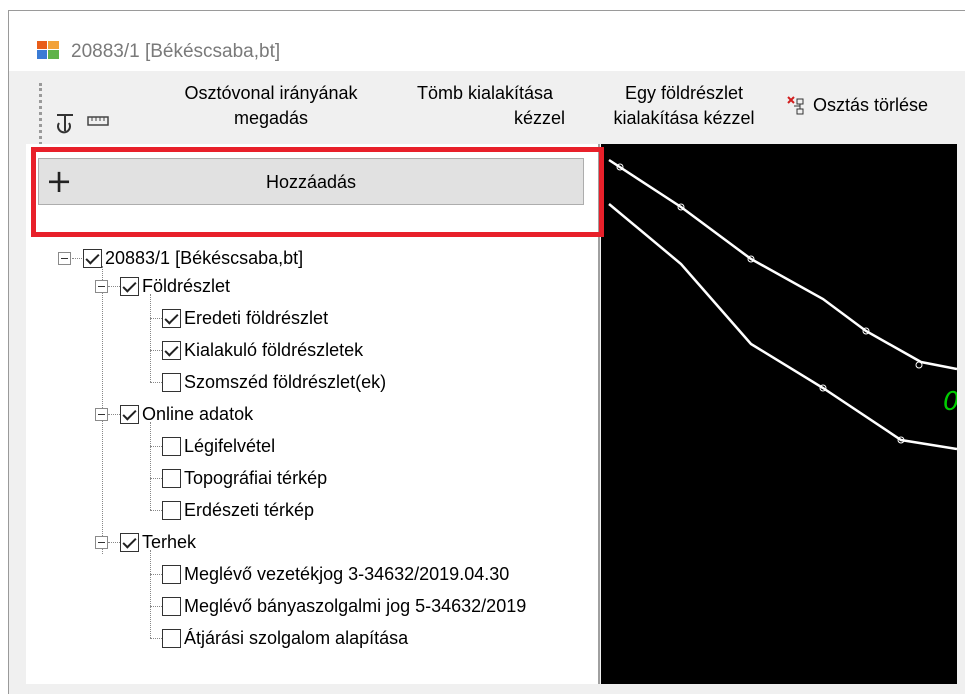 Image resolution: width=965 pixels, height=694 pixels. I want to click on vertex-marker, so click(919, 365).